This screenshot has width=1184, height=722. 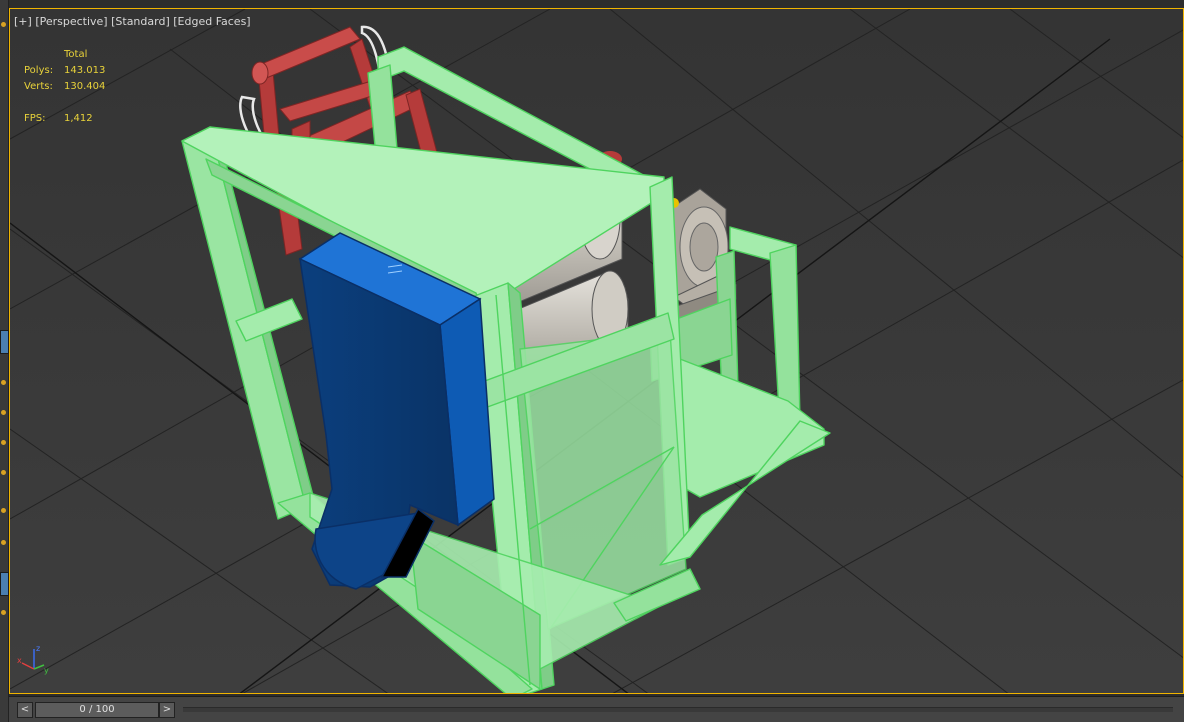 What do you see at coordinates (85, 86) in the screenshot?
I see `stats-verts-value: 130.404` at bounding box center [85, 86].